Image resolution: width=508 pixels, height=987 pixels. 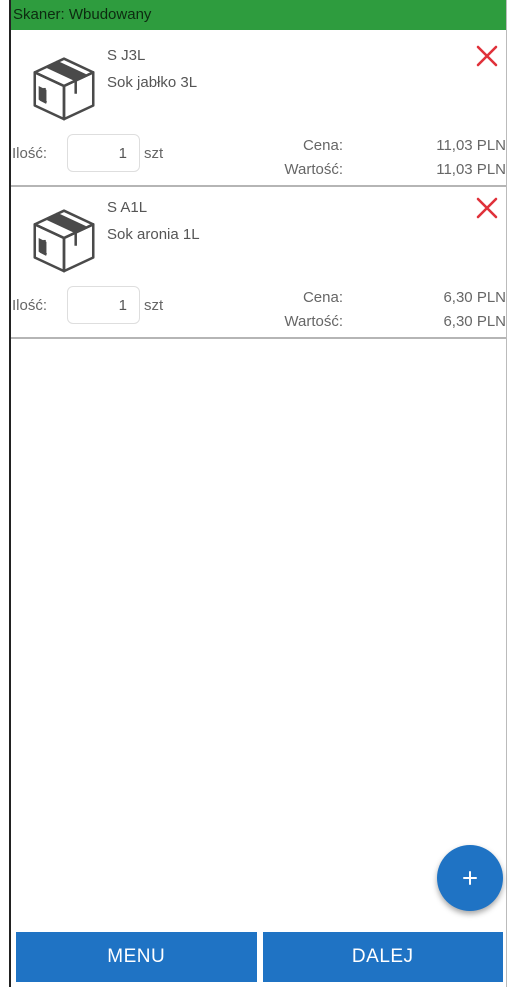 What do you see at coordinates (474, 321) in the screenshot?
I see `total-value: 6,30 PLN` at bounding box center [474, 321].